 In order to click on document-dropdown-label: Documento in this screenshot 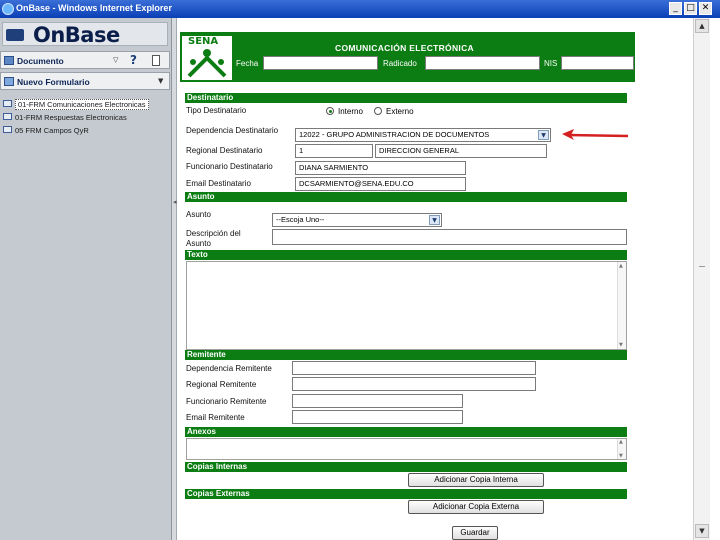, I will do `click(40, 61)`.